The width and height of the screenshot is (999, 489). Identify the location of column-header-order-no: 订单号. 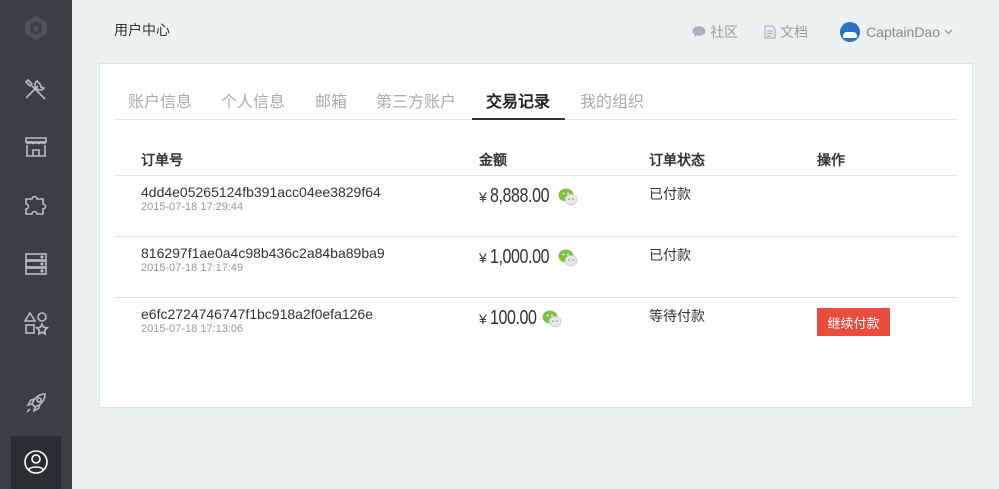
(162, 160).